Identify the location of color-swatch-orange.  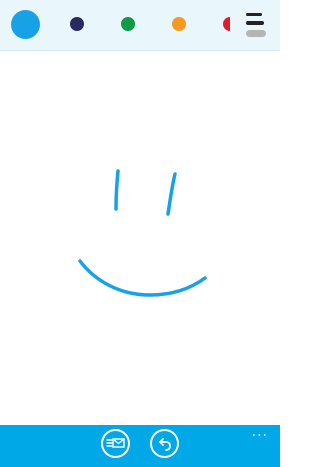
(179, 24).